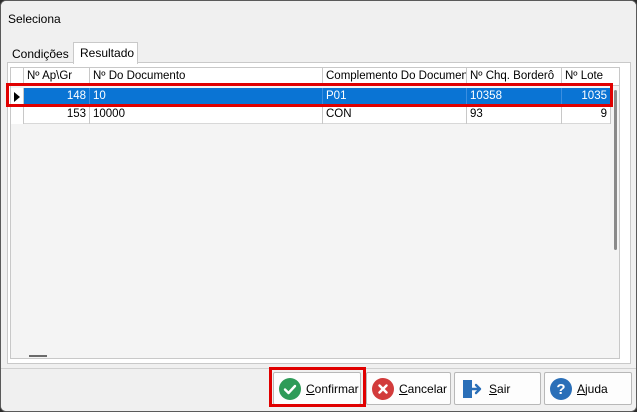 The height and width of the screenshot is (412, 637). What do you see at coordinates (514, 77) in the screenshot?
I see `column-header-check-border: Nº Chq. Borderô` at bounding box center [514, 77].